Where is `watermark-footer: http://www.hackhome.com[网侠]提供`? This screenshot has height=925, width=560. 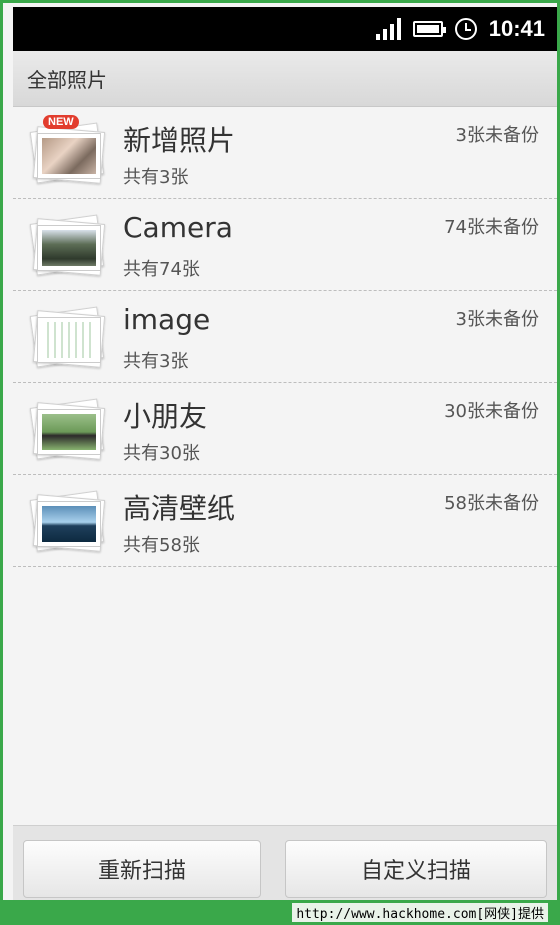
watermark-footer: http://www.hackhome.com[网侠]提供 is located at coordinates (280, 912).